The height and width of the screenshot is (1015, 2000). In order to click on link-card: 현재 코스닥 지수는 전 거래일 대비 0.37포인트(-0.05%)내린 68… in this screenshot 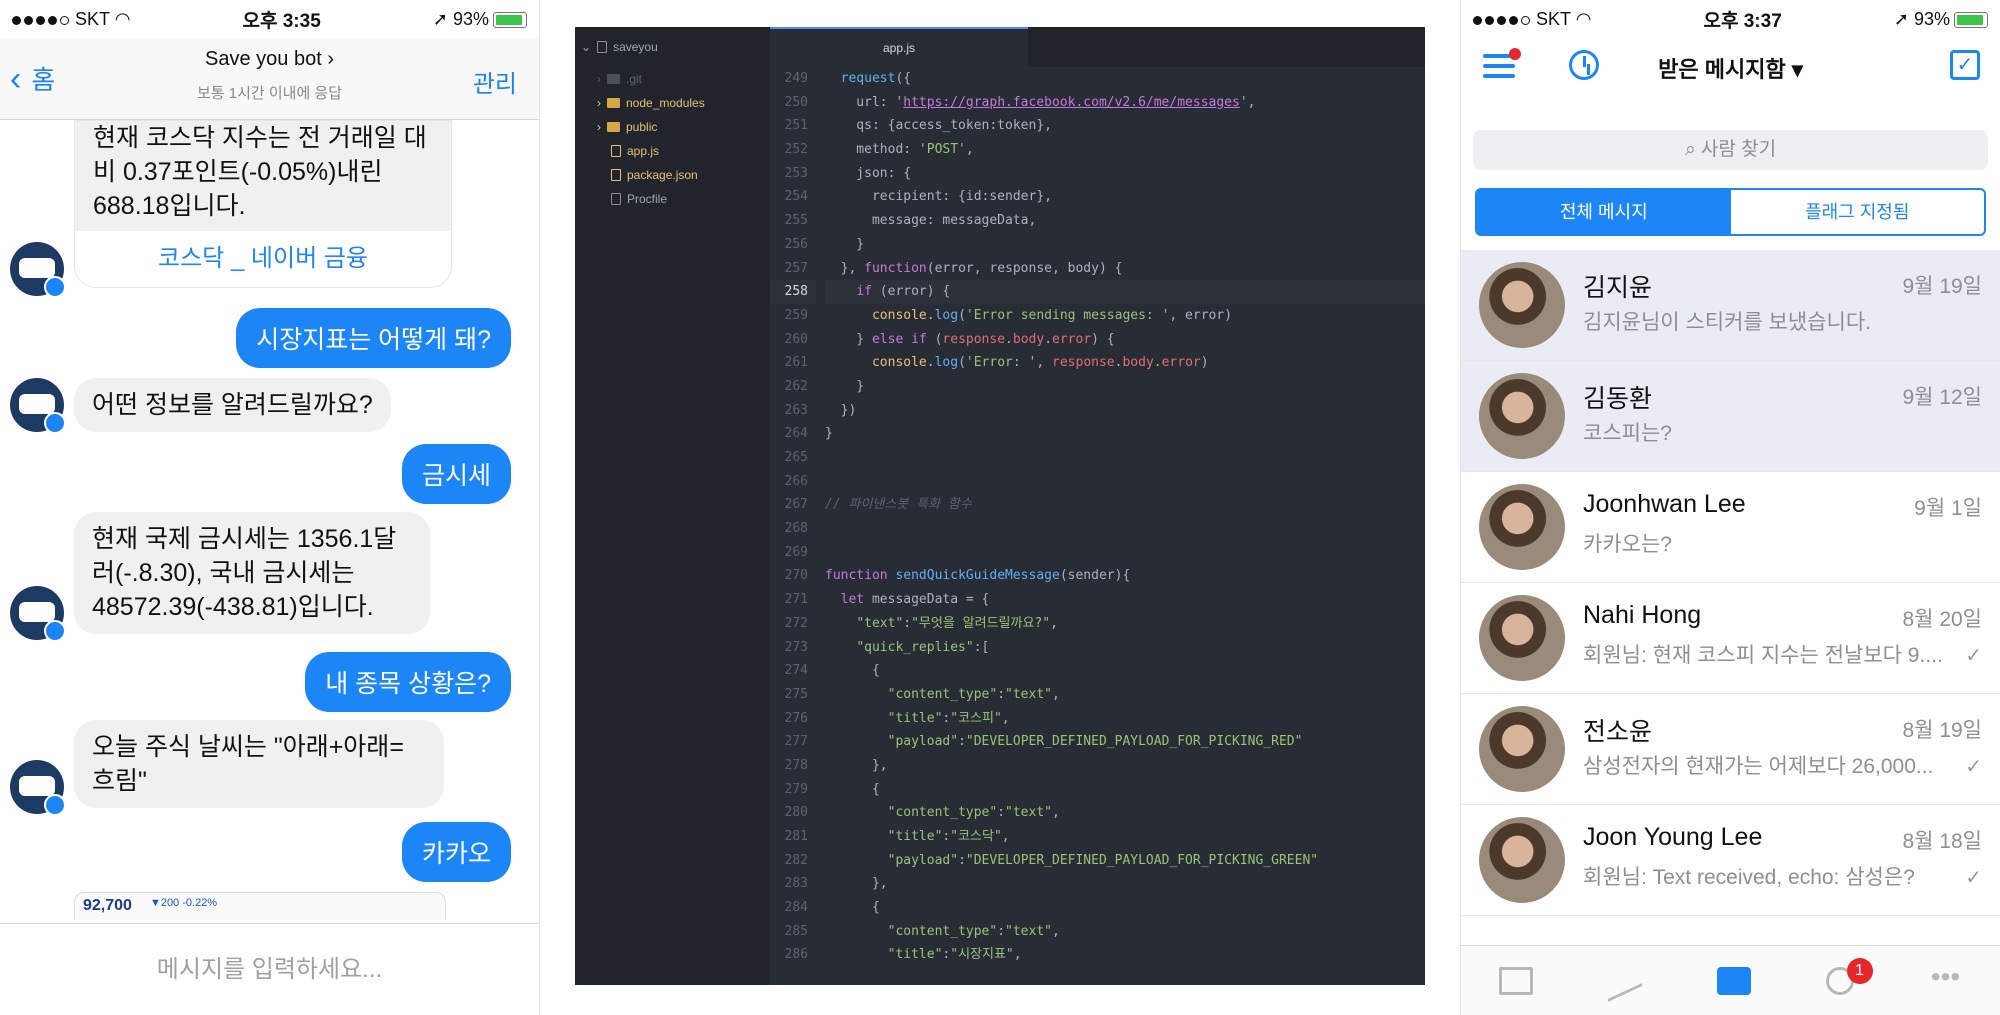, I will do `click(263, 204)`.